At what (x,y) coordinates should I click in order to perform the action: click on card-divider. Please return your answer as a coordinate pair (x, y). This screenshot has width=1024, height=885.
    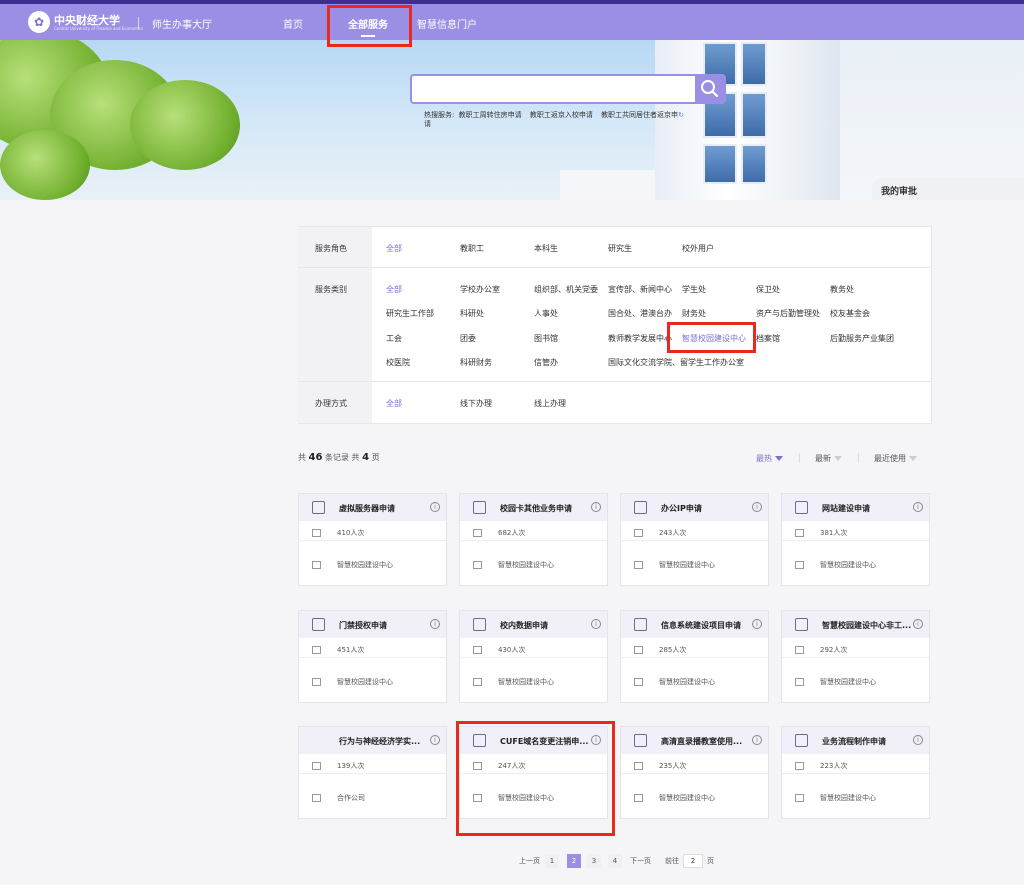
    Looking at the image, I should click on (372, 657).